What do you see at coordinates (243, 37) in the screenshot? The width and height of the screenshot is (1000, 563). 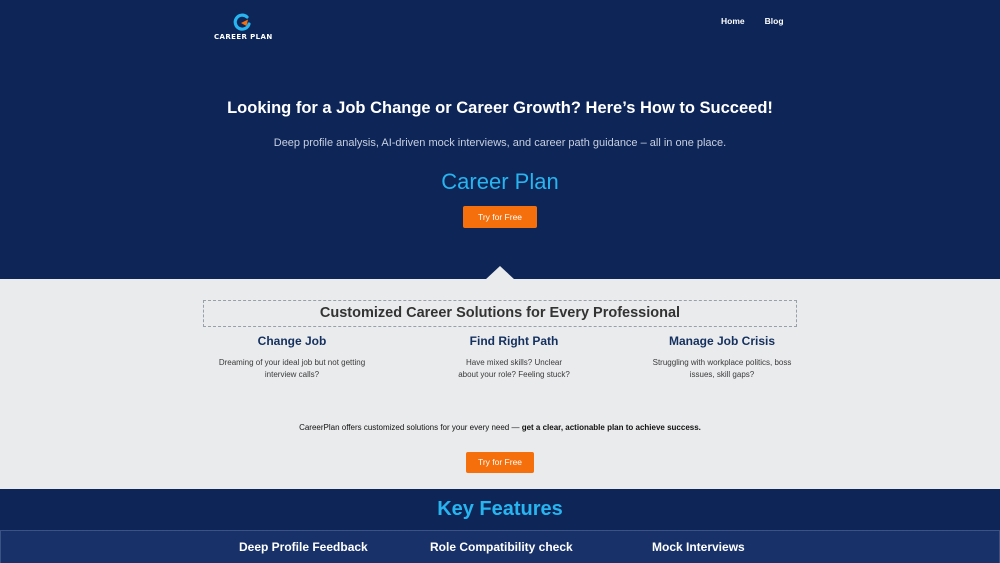 I see `logo-text: CAREER PLAN` at bounding box center [243, 37].